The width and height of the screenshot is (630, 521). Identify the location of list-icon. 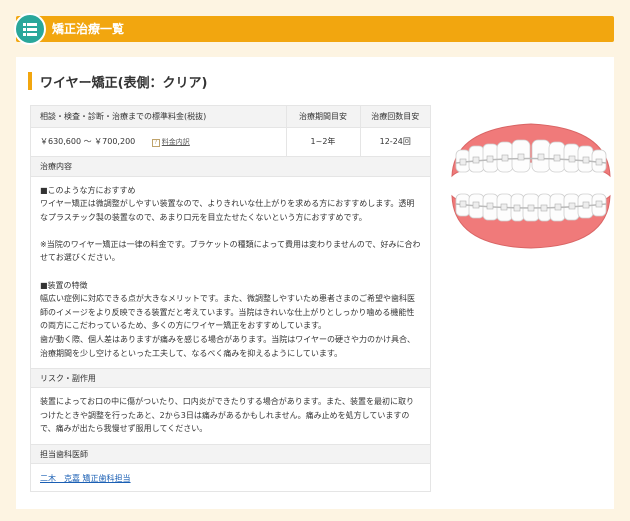
(30, 29).